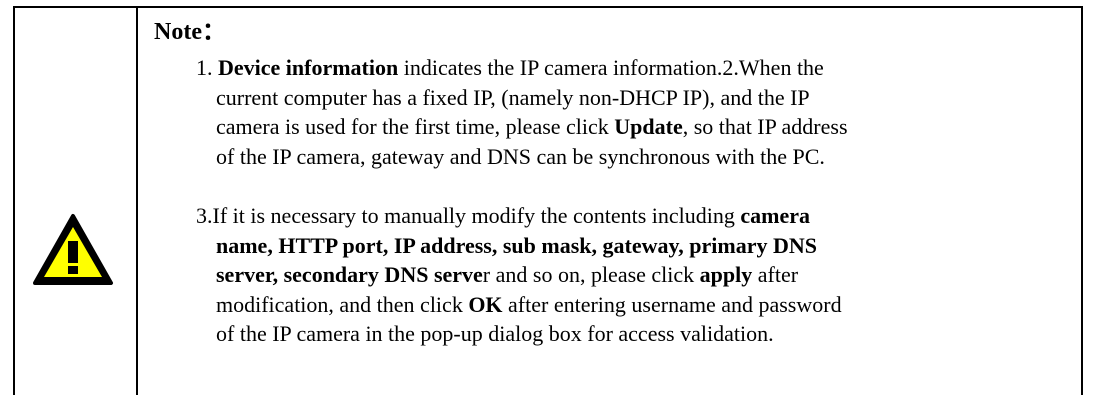 Image resolution: width=1100 pixels, height=395 pixels. What do you see at coordinates (648, 126) in the screenshot?
I see `update-term: Update` at bounding box center [648, 126].